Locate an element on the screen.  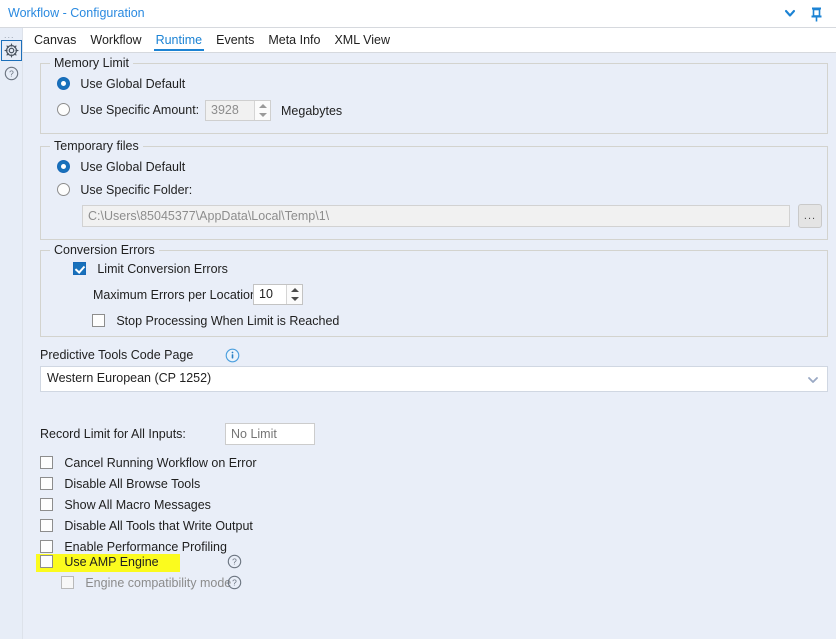
code-page-select: Western European (CP 1252) is located at coordinates (434, 379).